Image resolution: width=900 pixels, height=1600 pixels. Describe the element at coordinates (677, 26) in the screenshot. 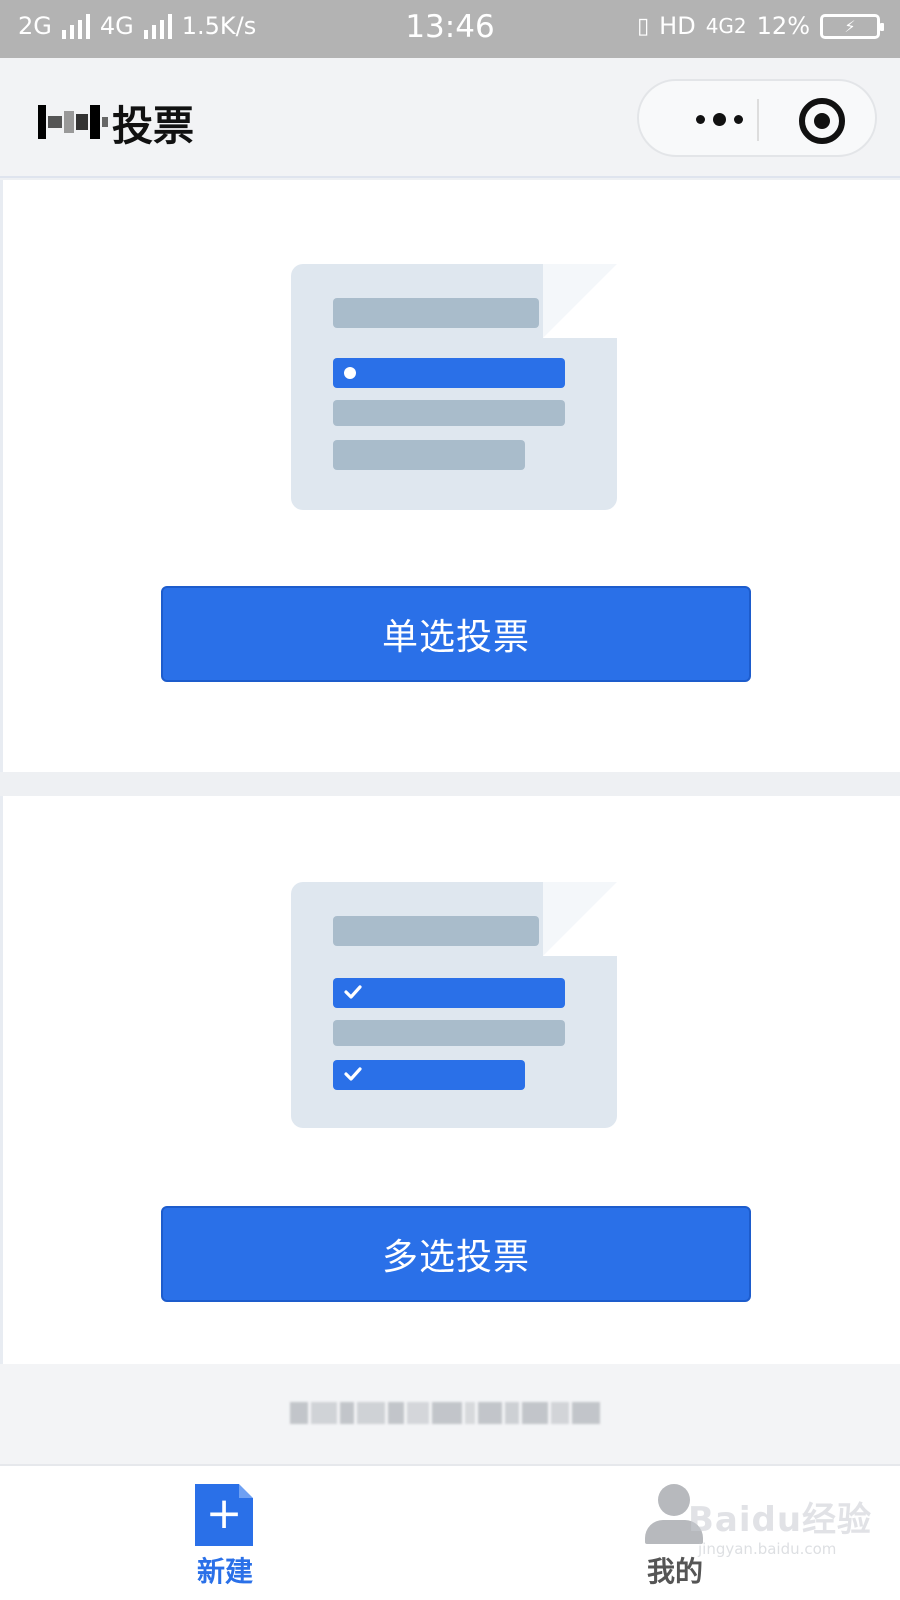

I see `hd-label: HD` at that location.